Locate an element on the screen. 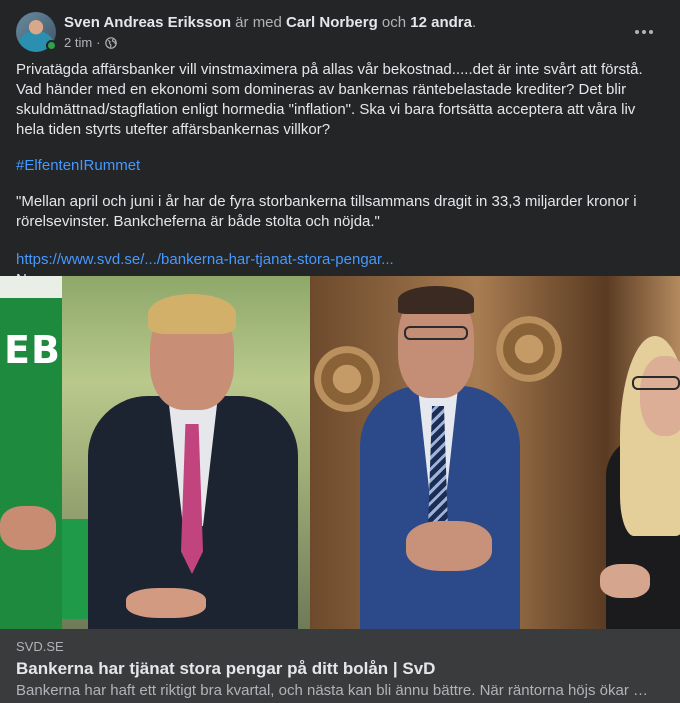 This screenshot has height=703, width=680. bank-sign: EB is located at coordinates (31, 452).